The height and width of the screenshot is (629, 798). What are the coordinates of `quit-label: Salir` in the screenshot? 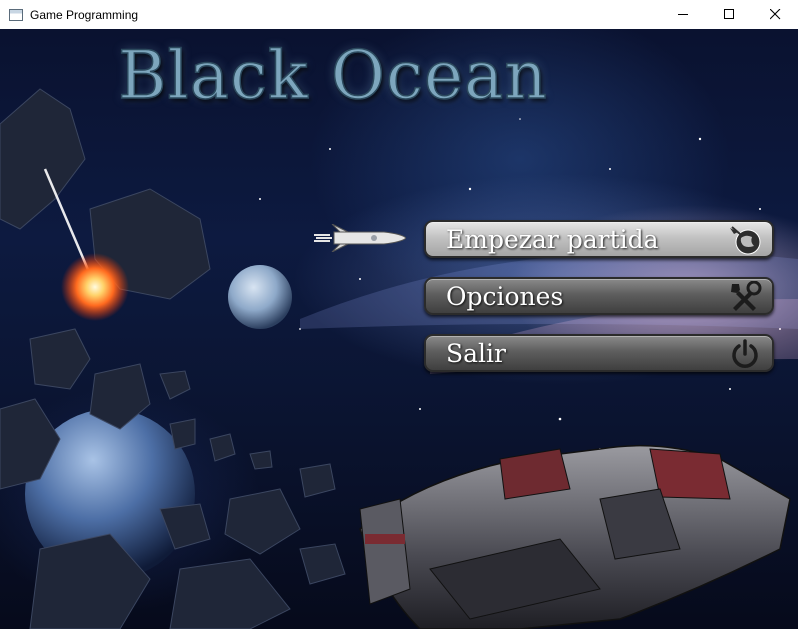 It's located at (476, 353).